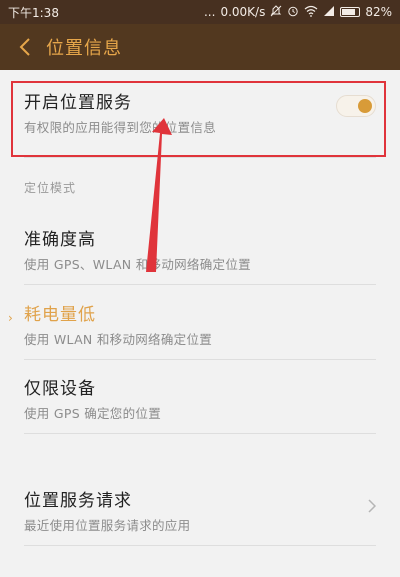  I want to click on section-label-mode: 定位模式, so click(50, 188).